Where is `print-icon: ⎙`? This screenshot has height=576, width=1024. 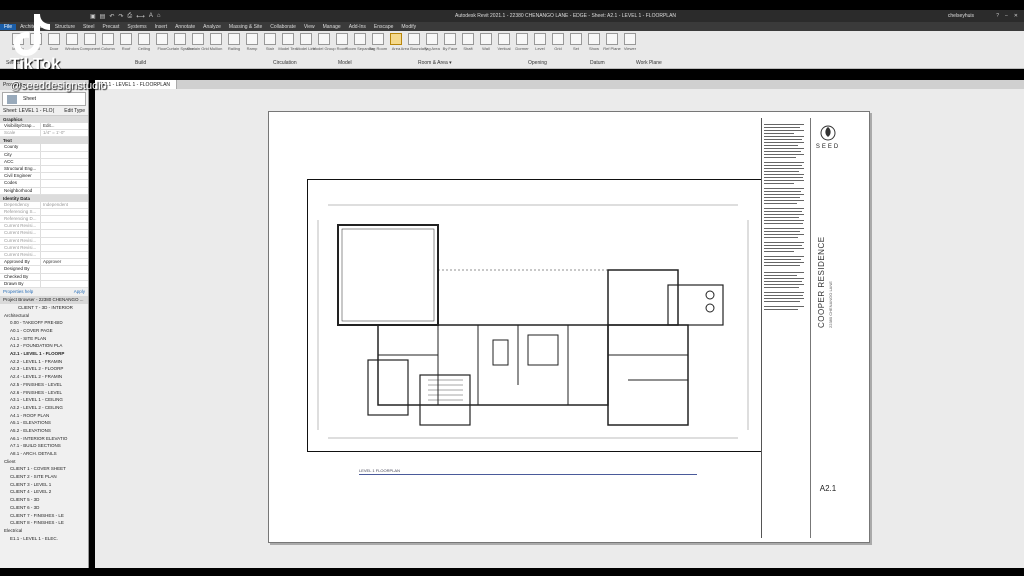
print-icon: ⎙ is located at coordinates (129, 16).